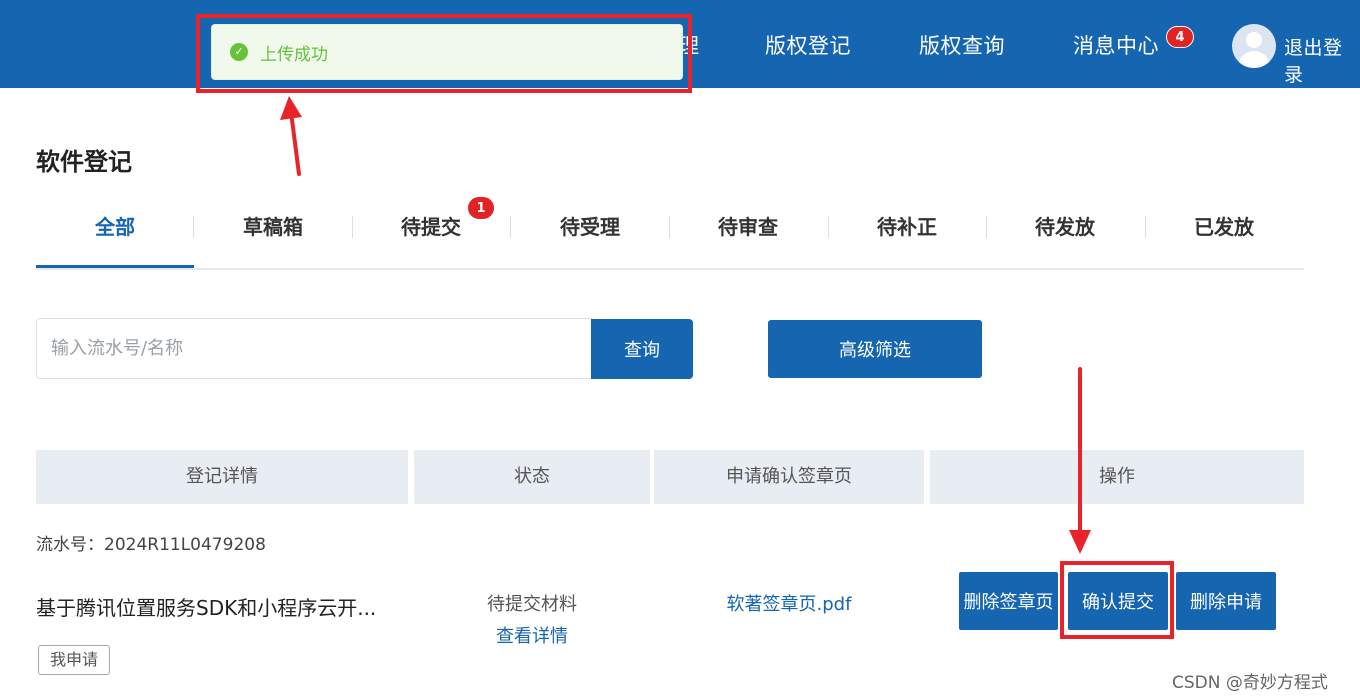 The image size is (1360, 700). Describe the element at coordinates (74, 660) in the screenshot. I see `applicant-tag: 我申请` at that location.